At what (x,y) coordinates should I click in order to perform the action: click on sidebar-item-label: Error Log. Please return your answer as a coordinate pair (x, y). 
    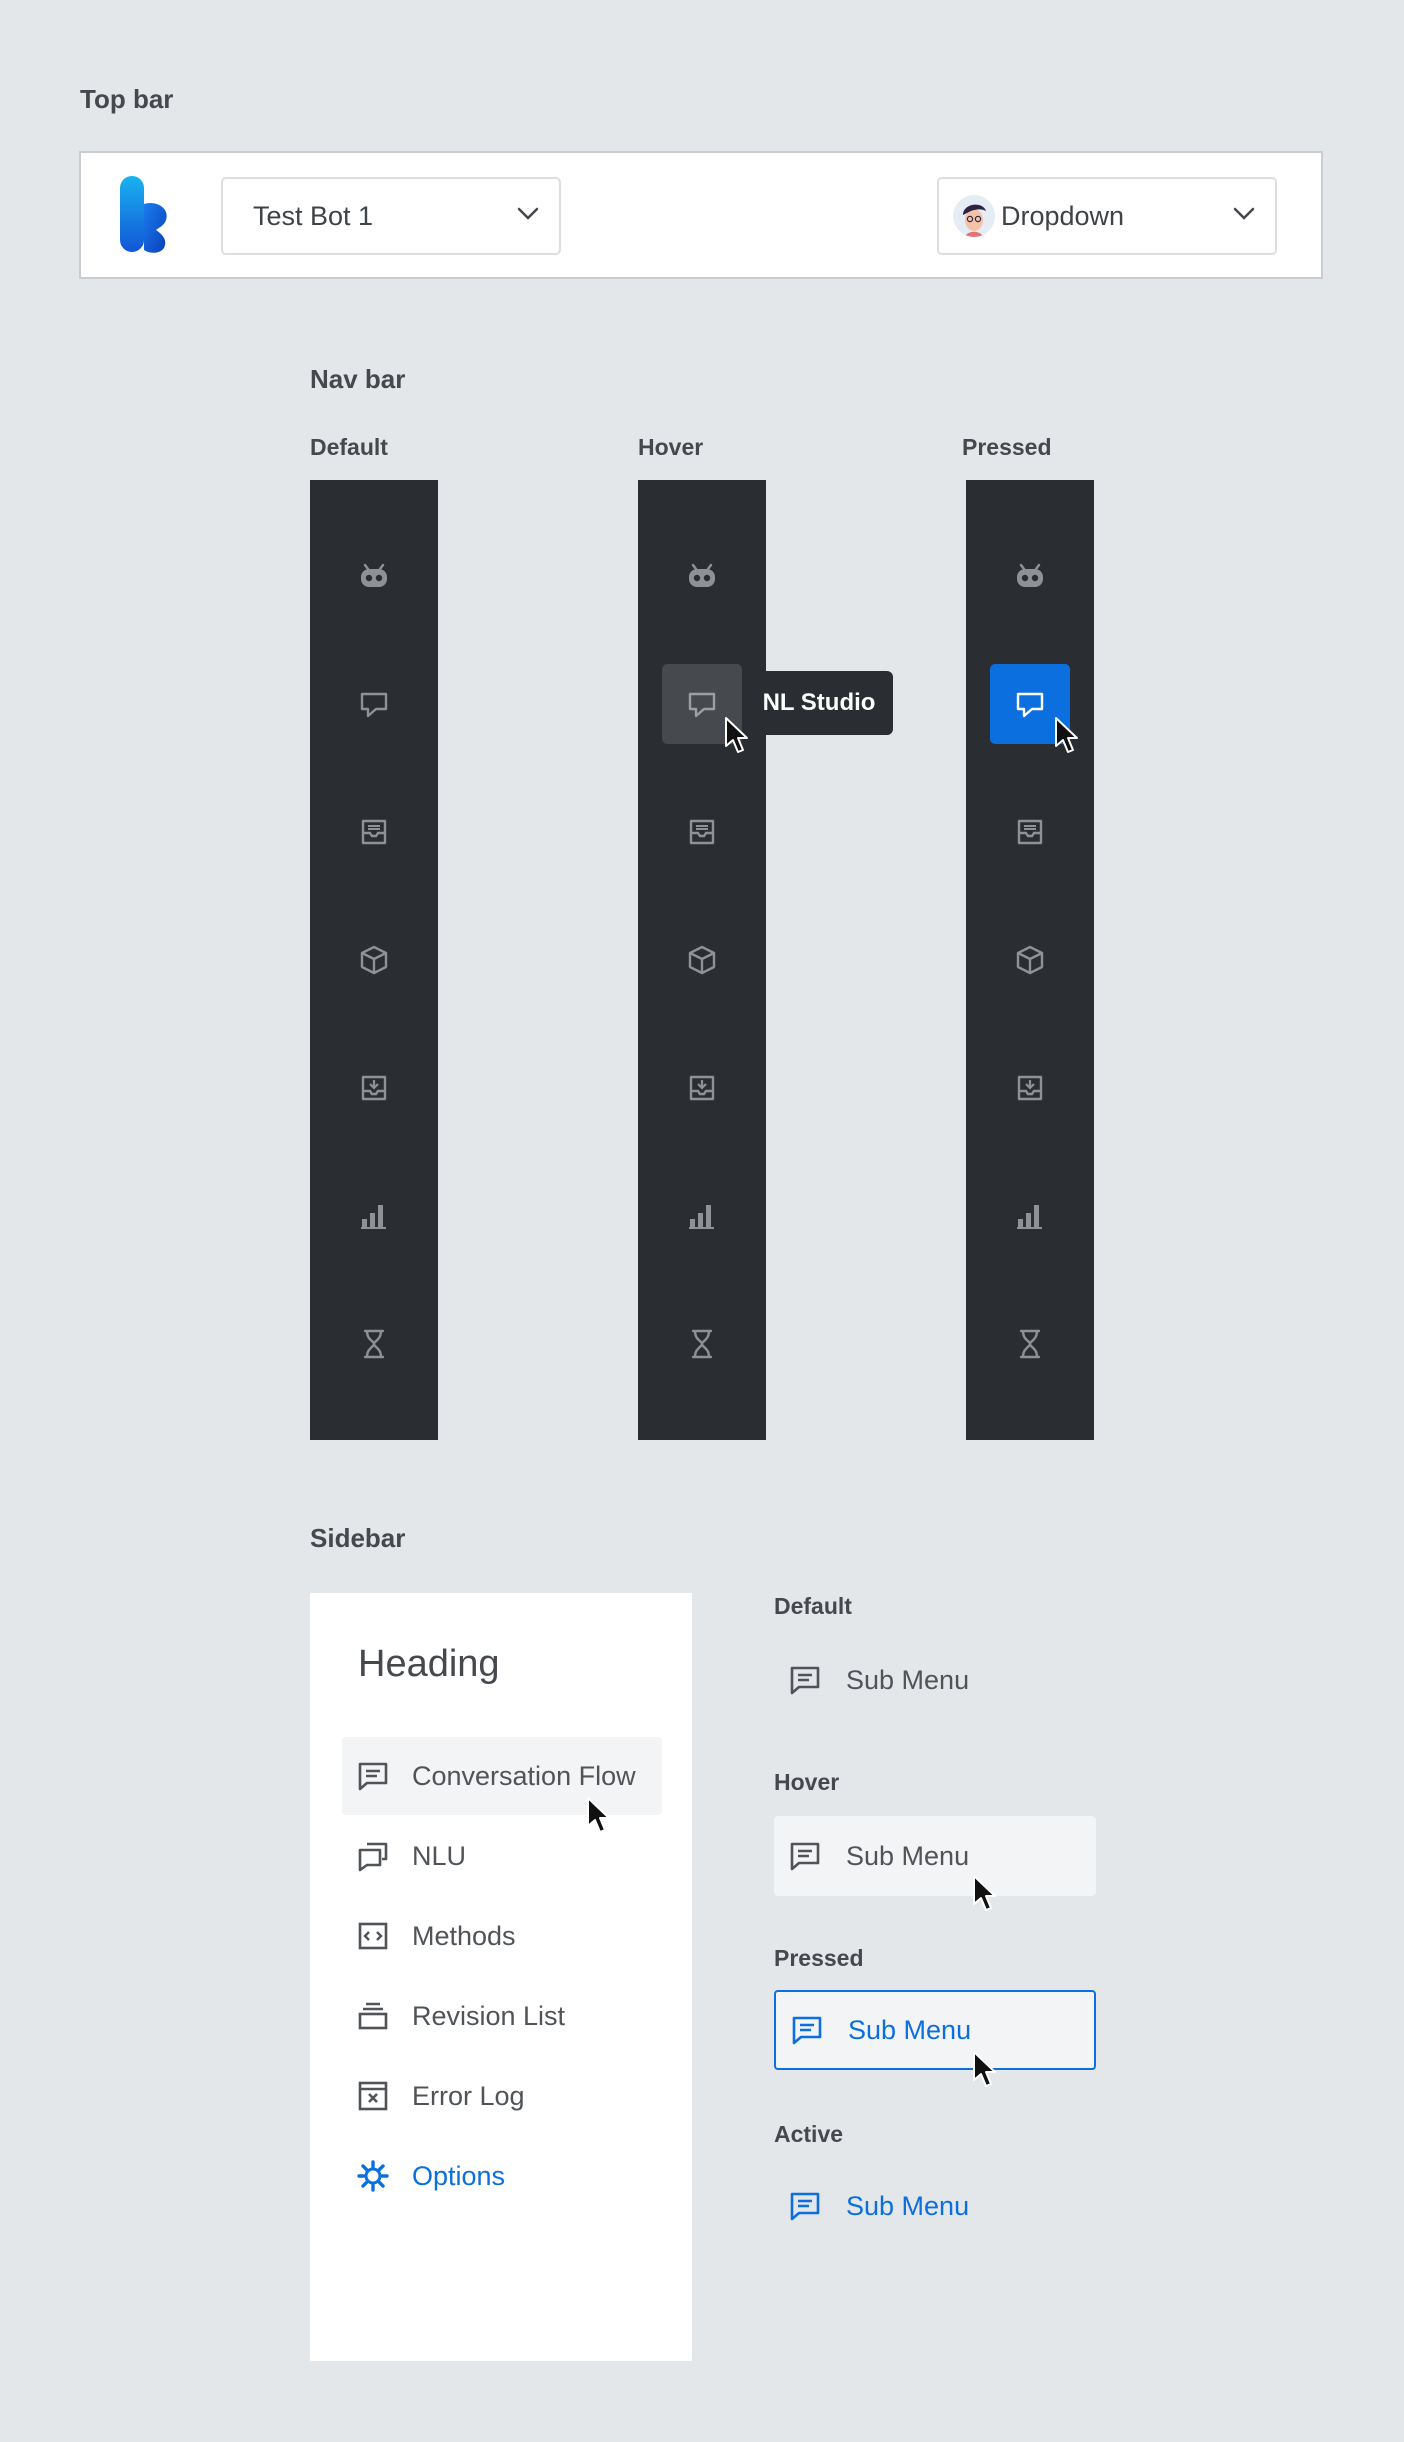
    Looking at the image, I should click on (468, 2095).